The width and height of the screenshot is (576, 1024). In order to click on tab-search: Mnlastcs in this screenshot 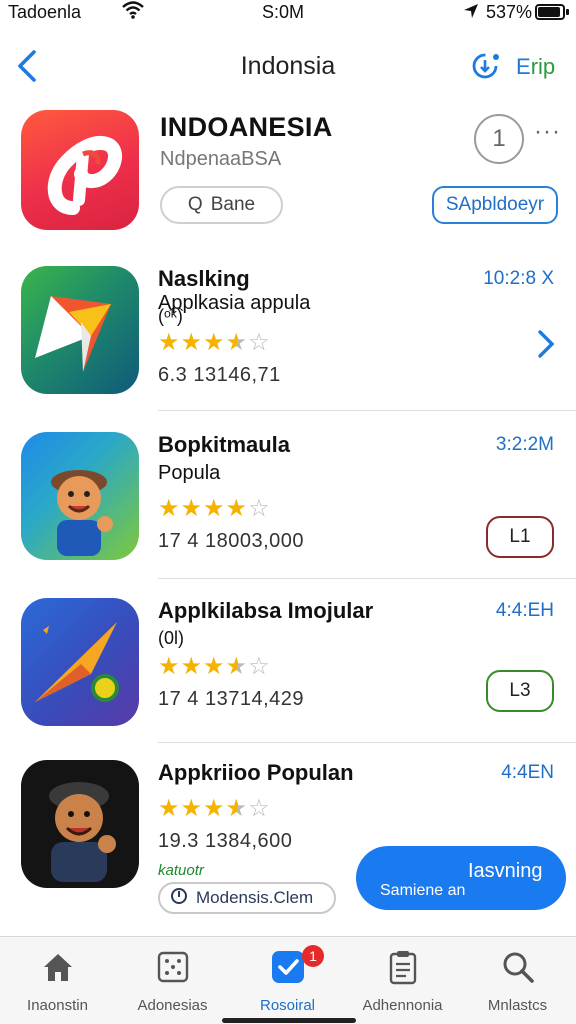, I will do `click(517, 982)`.